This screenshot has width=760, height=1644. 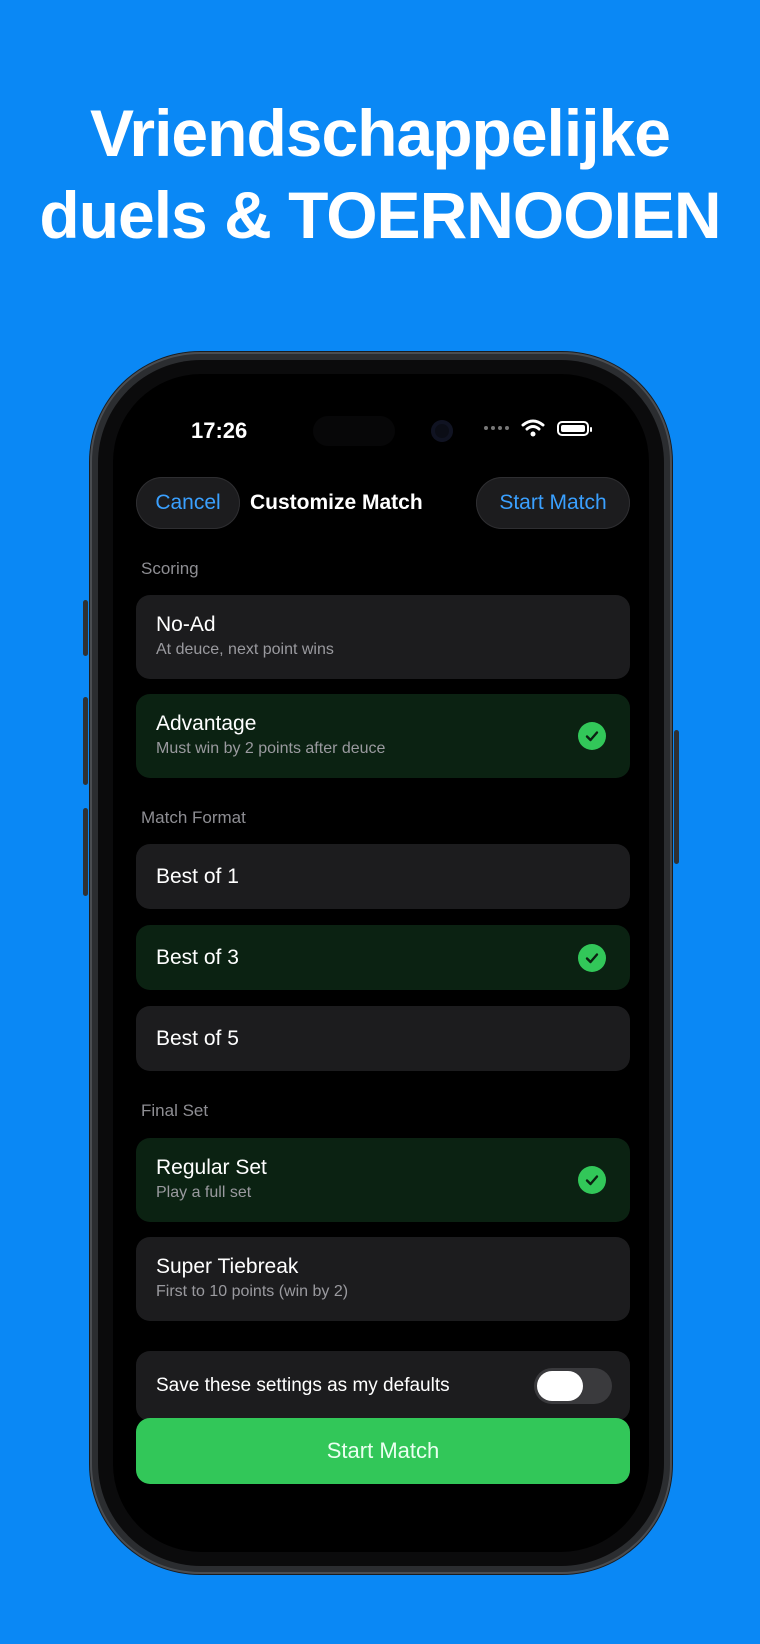 What do you see at coordinates (560, 1386) in the screenshot?
I see `toggle-knob` at bounding box center [560, 1386].